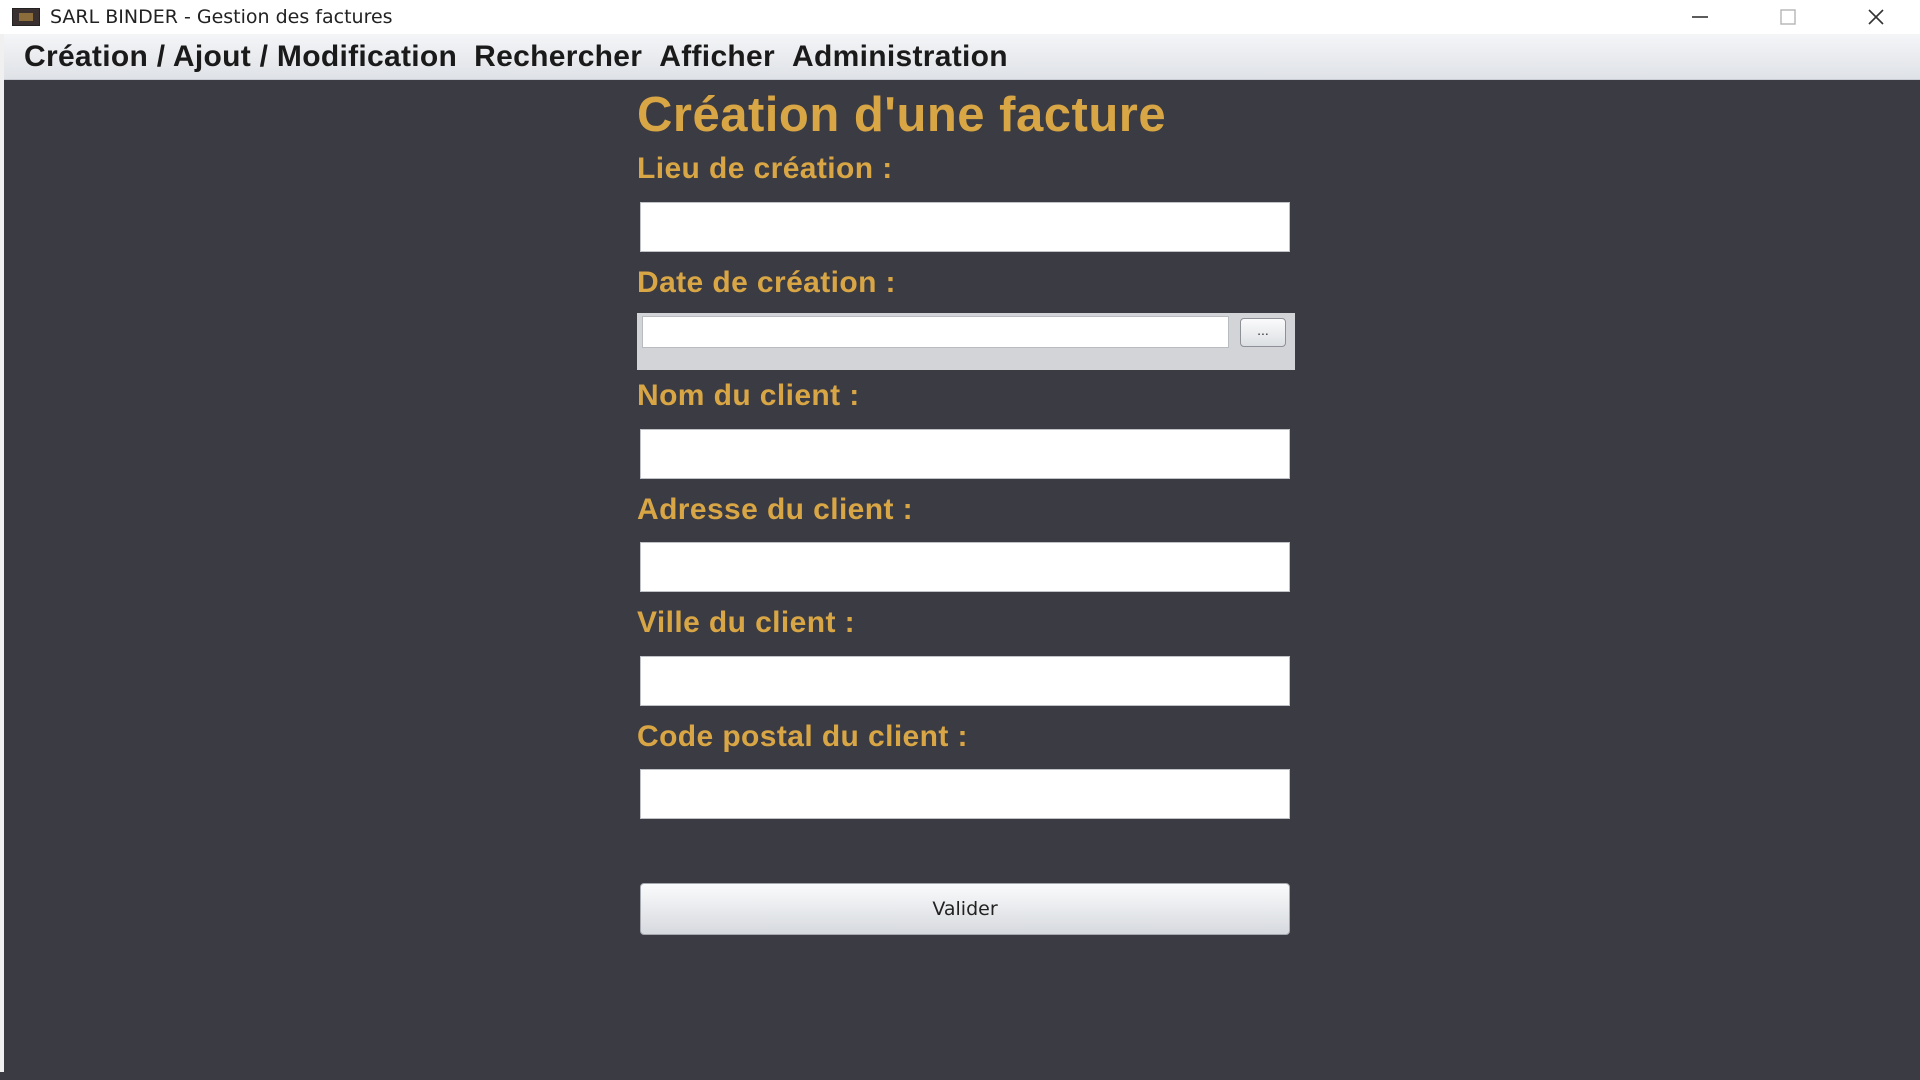  I want to click on menu-afficher: Afficher, so click(717, 57).